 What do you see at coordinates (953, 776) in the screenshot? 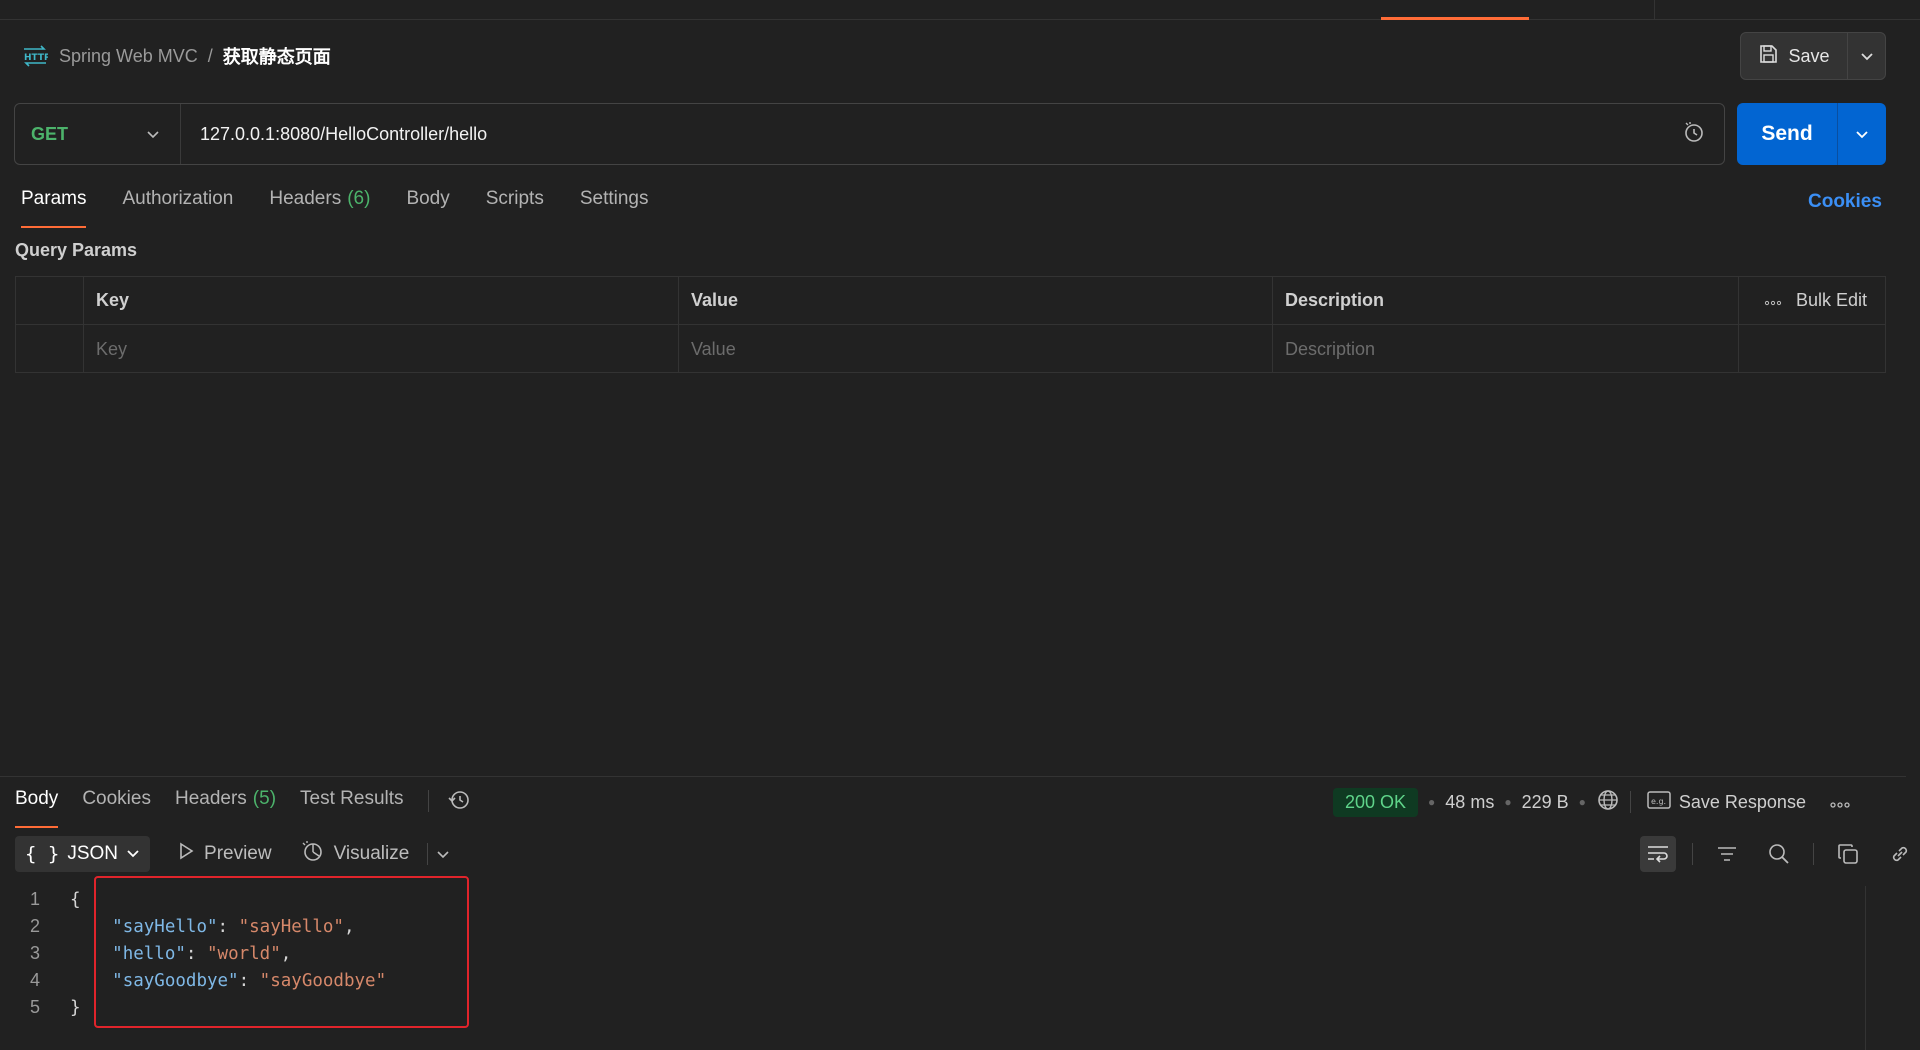
I see `response-divider` at bounding box center [953, 776].